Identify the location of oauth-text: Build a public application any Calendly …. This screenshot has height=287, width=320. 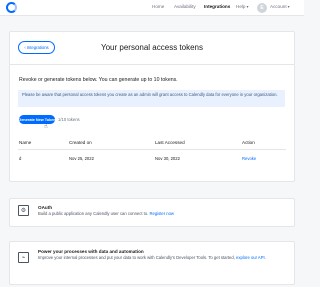
(93, 213).